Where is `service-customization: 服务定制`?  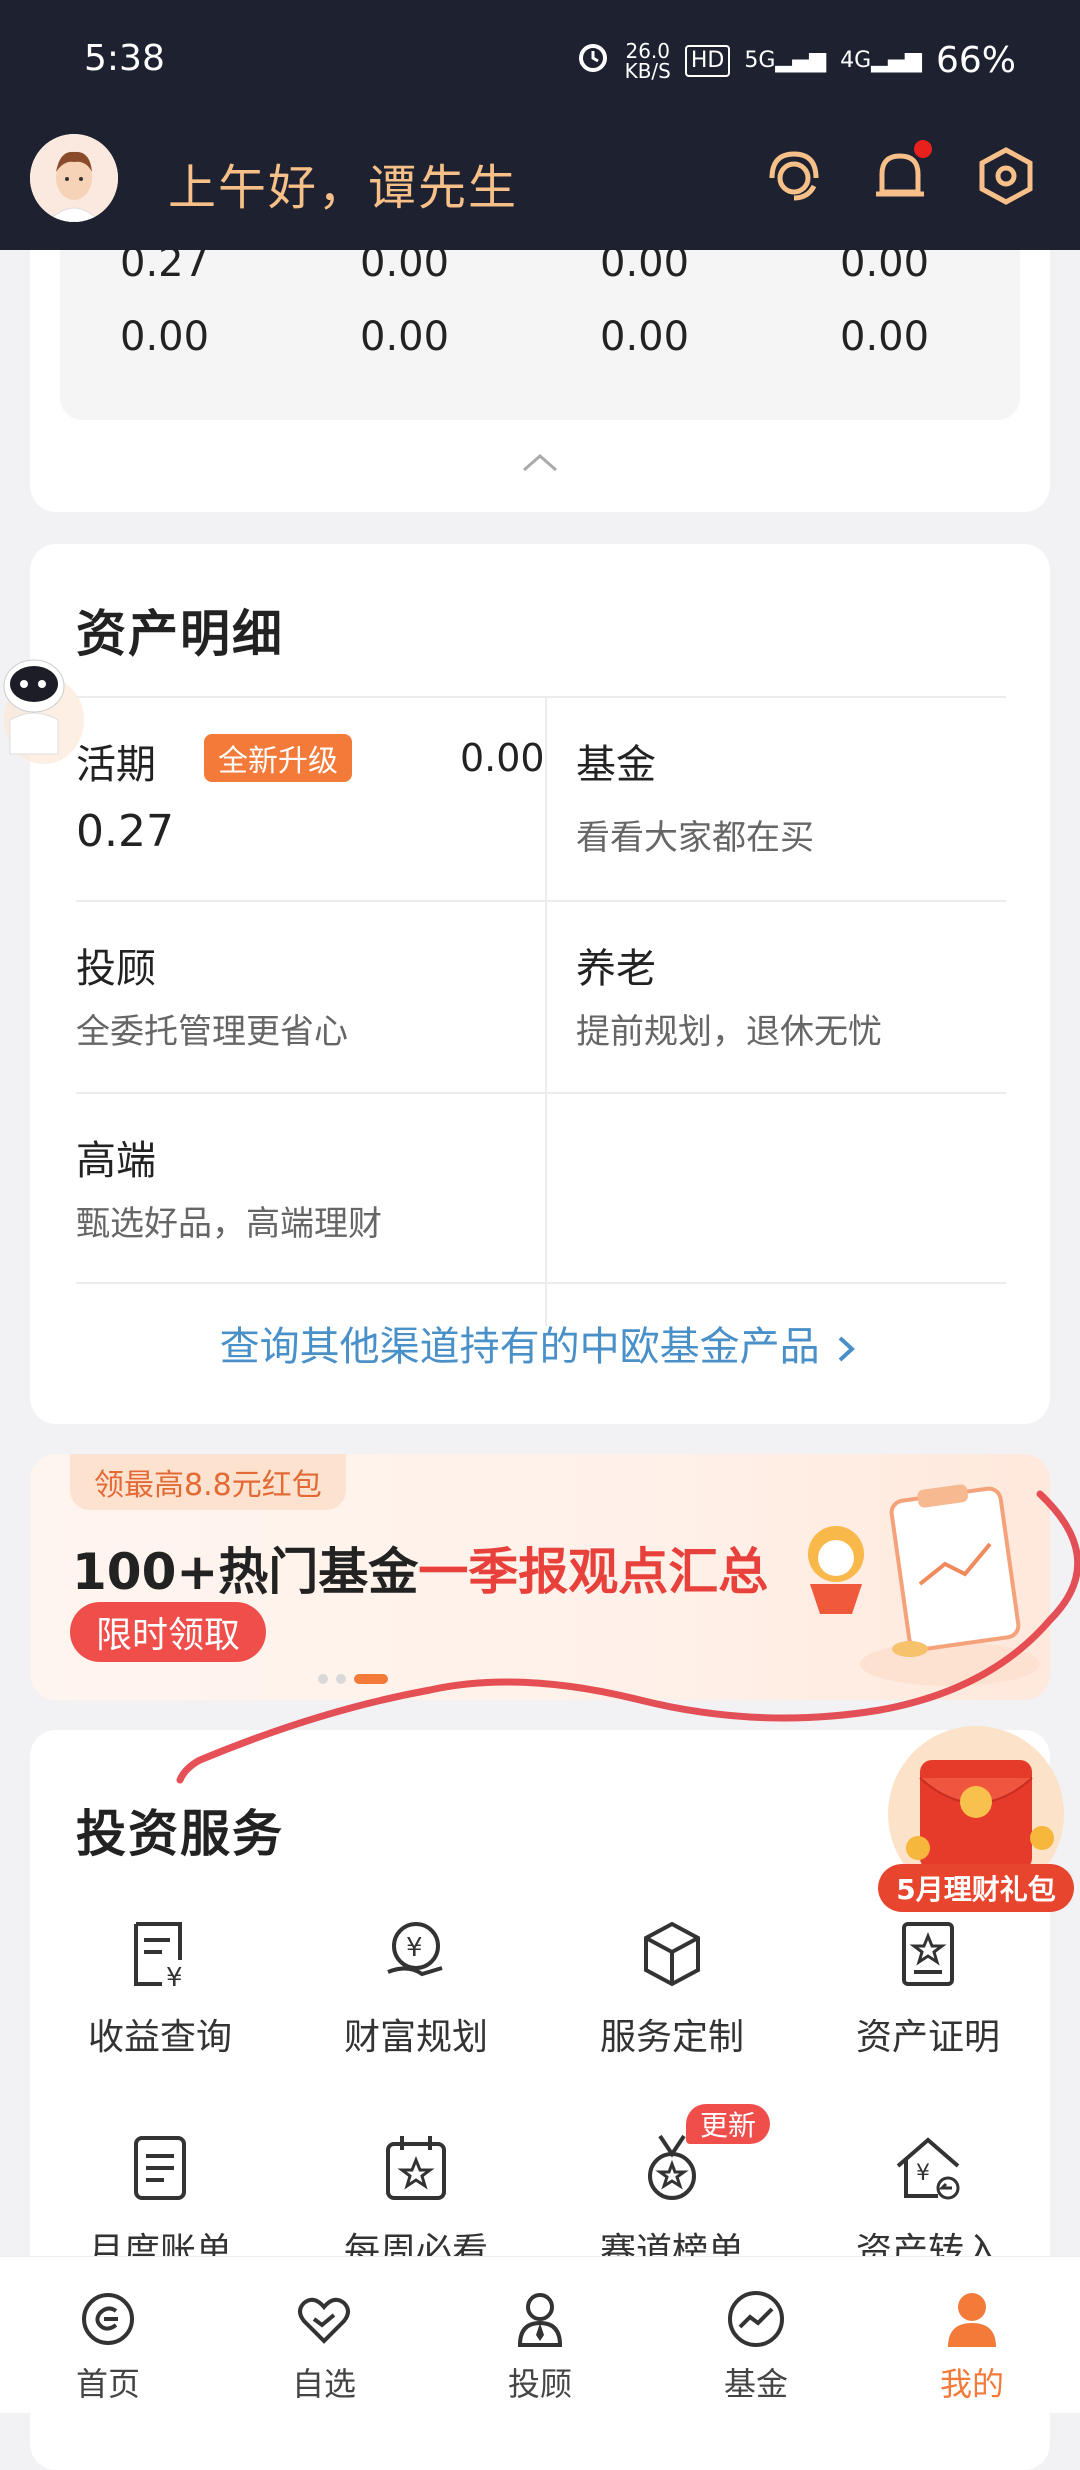 service-customization: 服务定制 is located at coordinates (672, 1987).